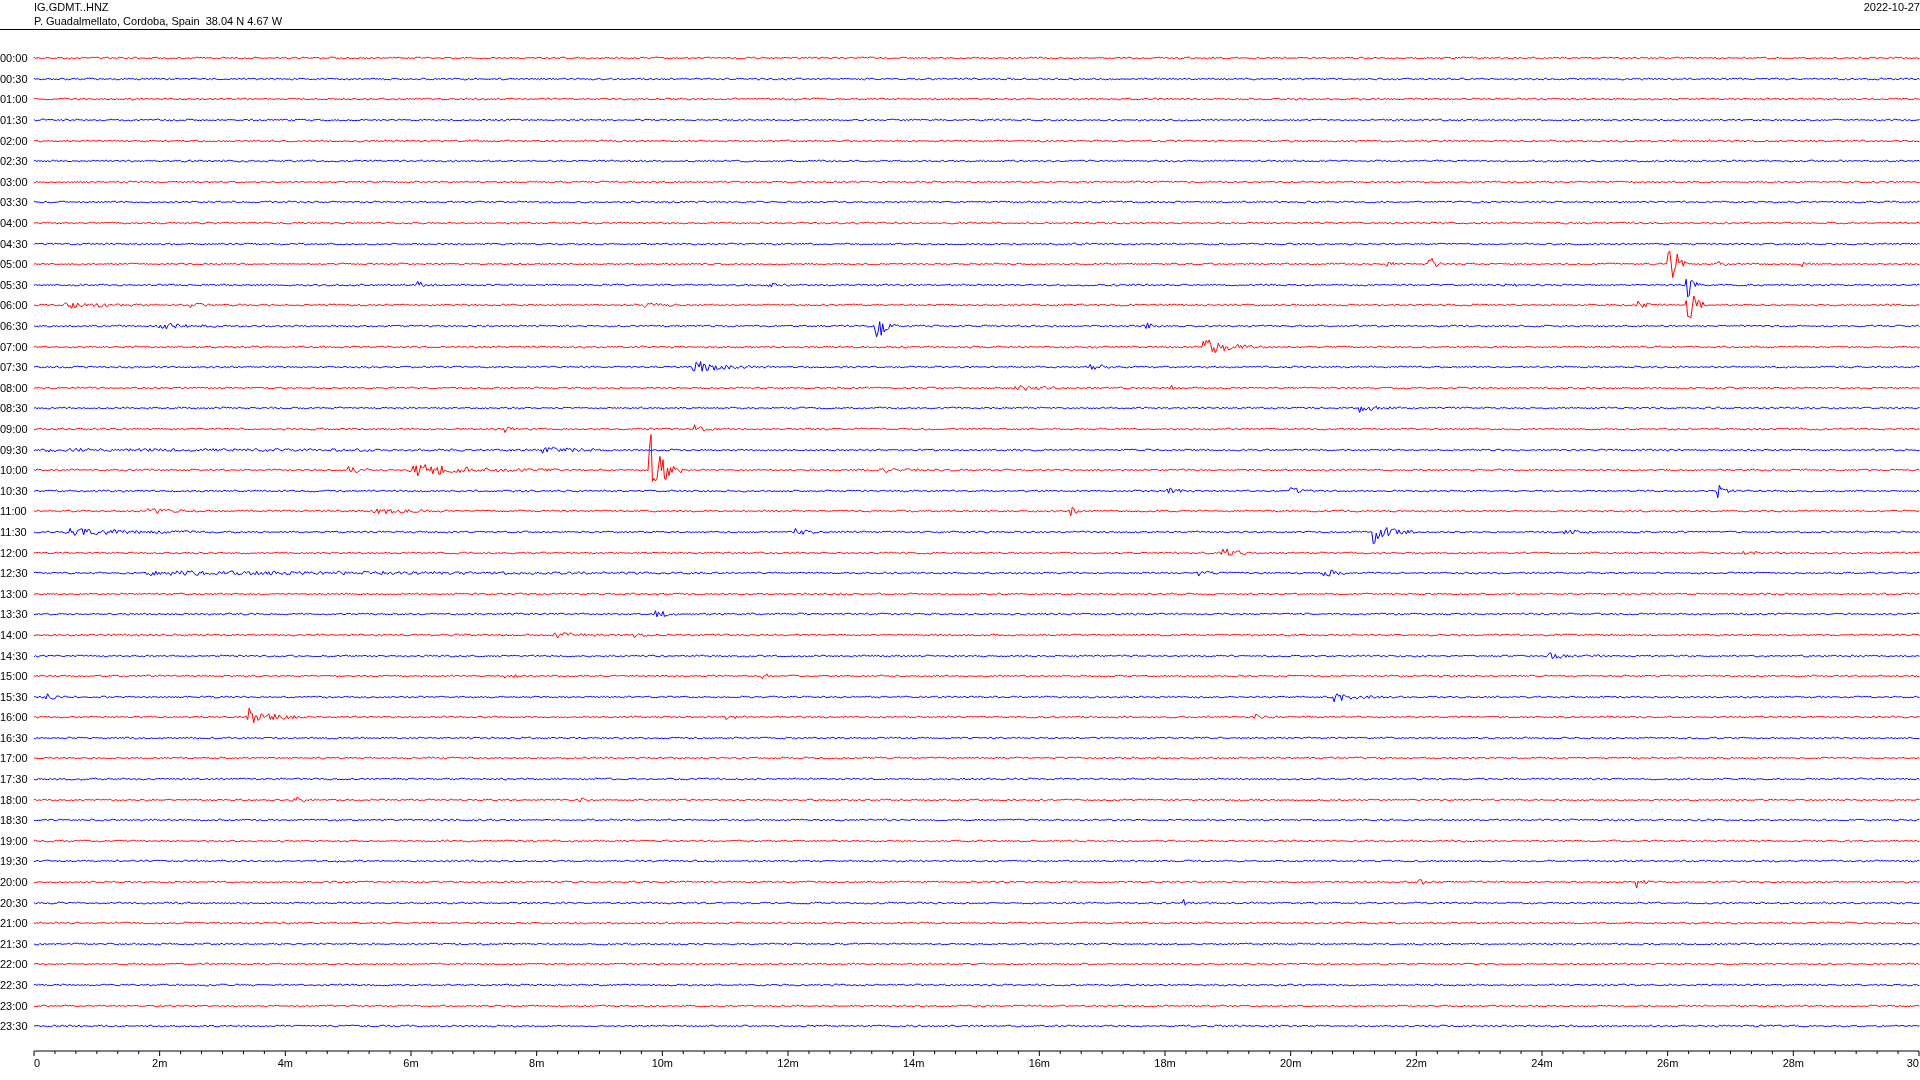 The image size is (1920, 1080). What do you see at coordinates (14, 429) in the screenshot?
I see `time-label: 09:00` at bounding box center [14, 429].